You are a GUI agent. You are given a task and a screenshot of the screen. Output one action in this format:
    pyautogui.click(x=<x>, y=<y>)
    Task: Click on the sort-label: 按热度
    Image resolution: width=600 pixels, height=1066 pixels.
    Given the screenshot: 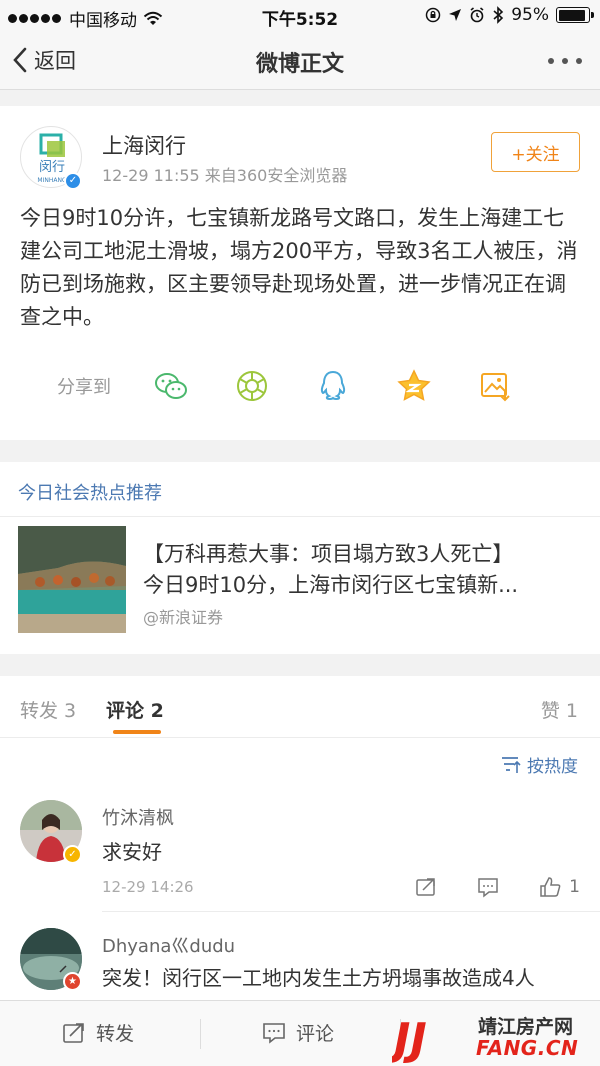 What is the action you would take?
    pyautogui.click(x=552, y=767)
    